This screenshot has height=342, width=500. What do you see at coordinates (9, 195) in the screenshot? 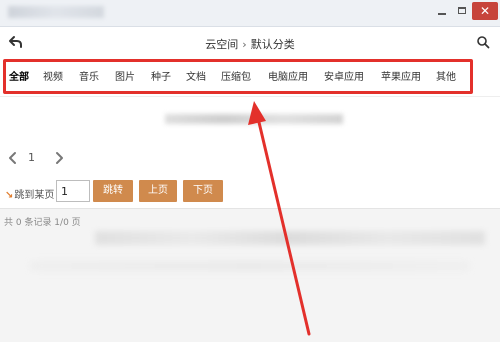
I see `jump-arrow-icon: ↘` at bounding box center [9, 195].